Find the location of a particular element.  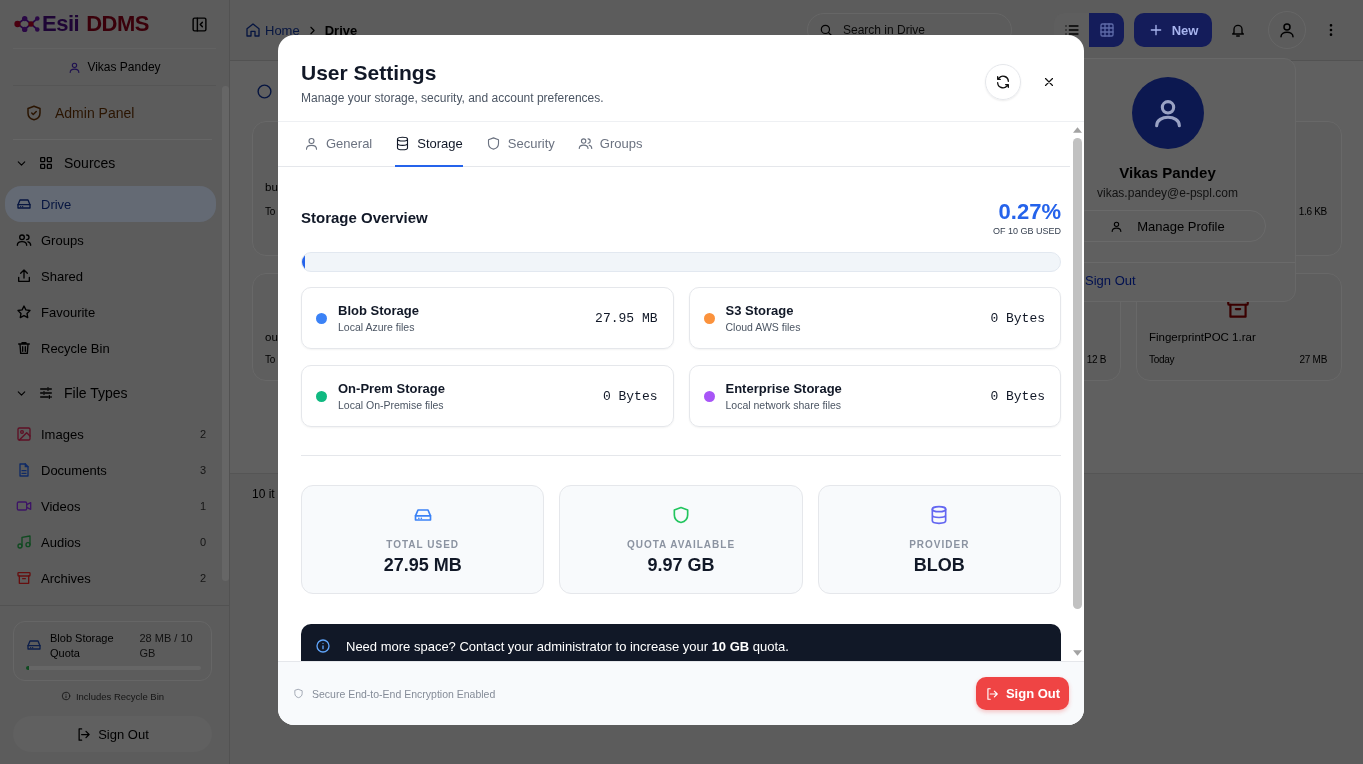

stat-value: BLOB is located at coordinates (939, 565).